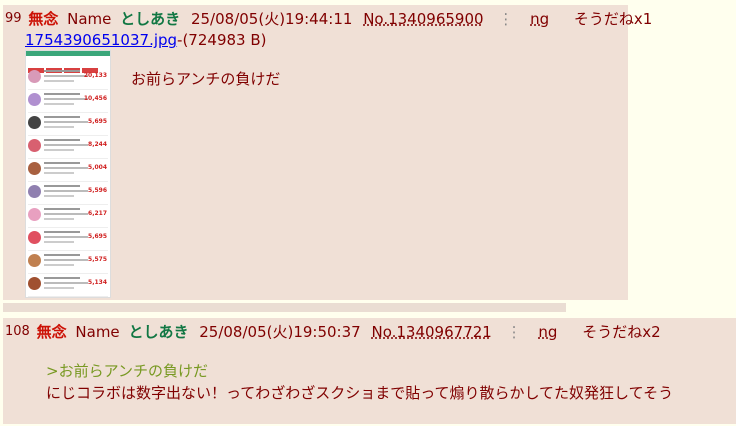 This screenshot has height=426, width=736. Describe the element at coordinates (271, 19) in the screenshot. I see `post-date: 25/08/05(火)19:44:11` at that location.